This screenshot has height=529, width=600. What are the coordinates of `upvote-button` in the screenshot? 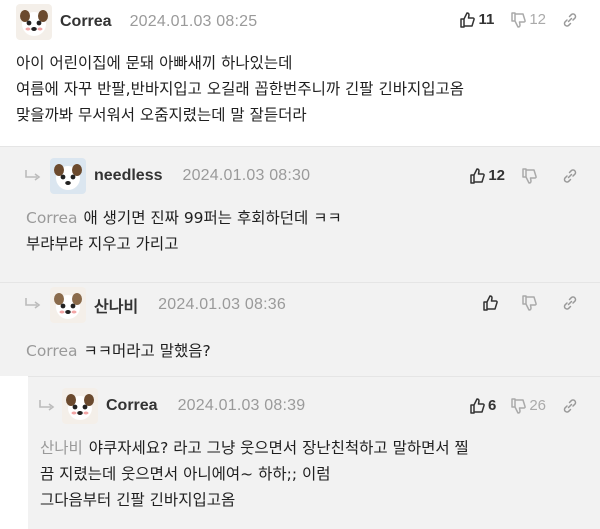 It's located at (491, 303).